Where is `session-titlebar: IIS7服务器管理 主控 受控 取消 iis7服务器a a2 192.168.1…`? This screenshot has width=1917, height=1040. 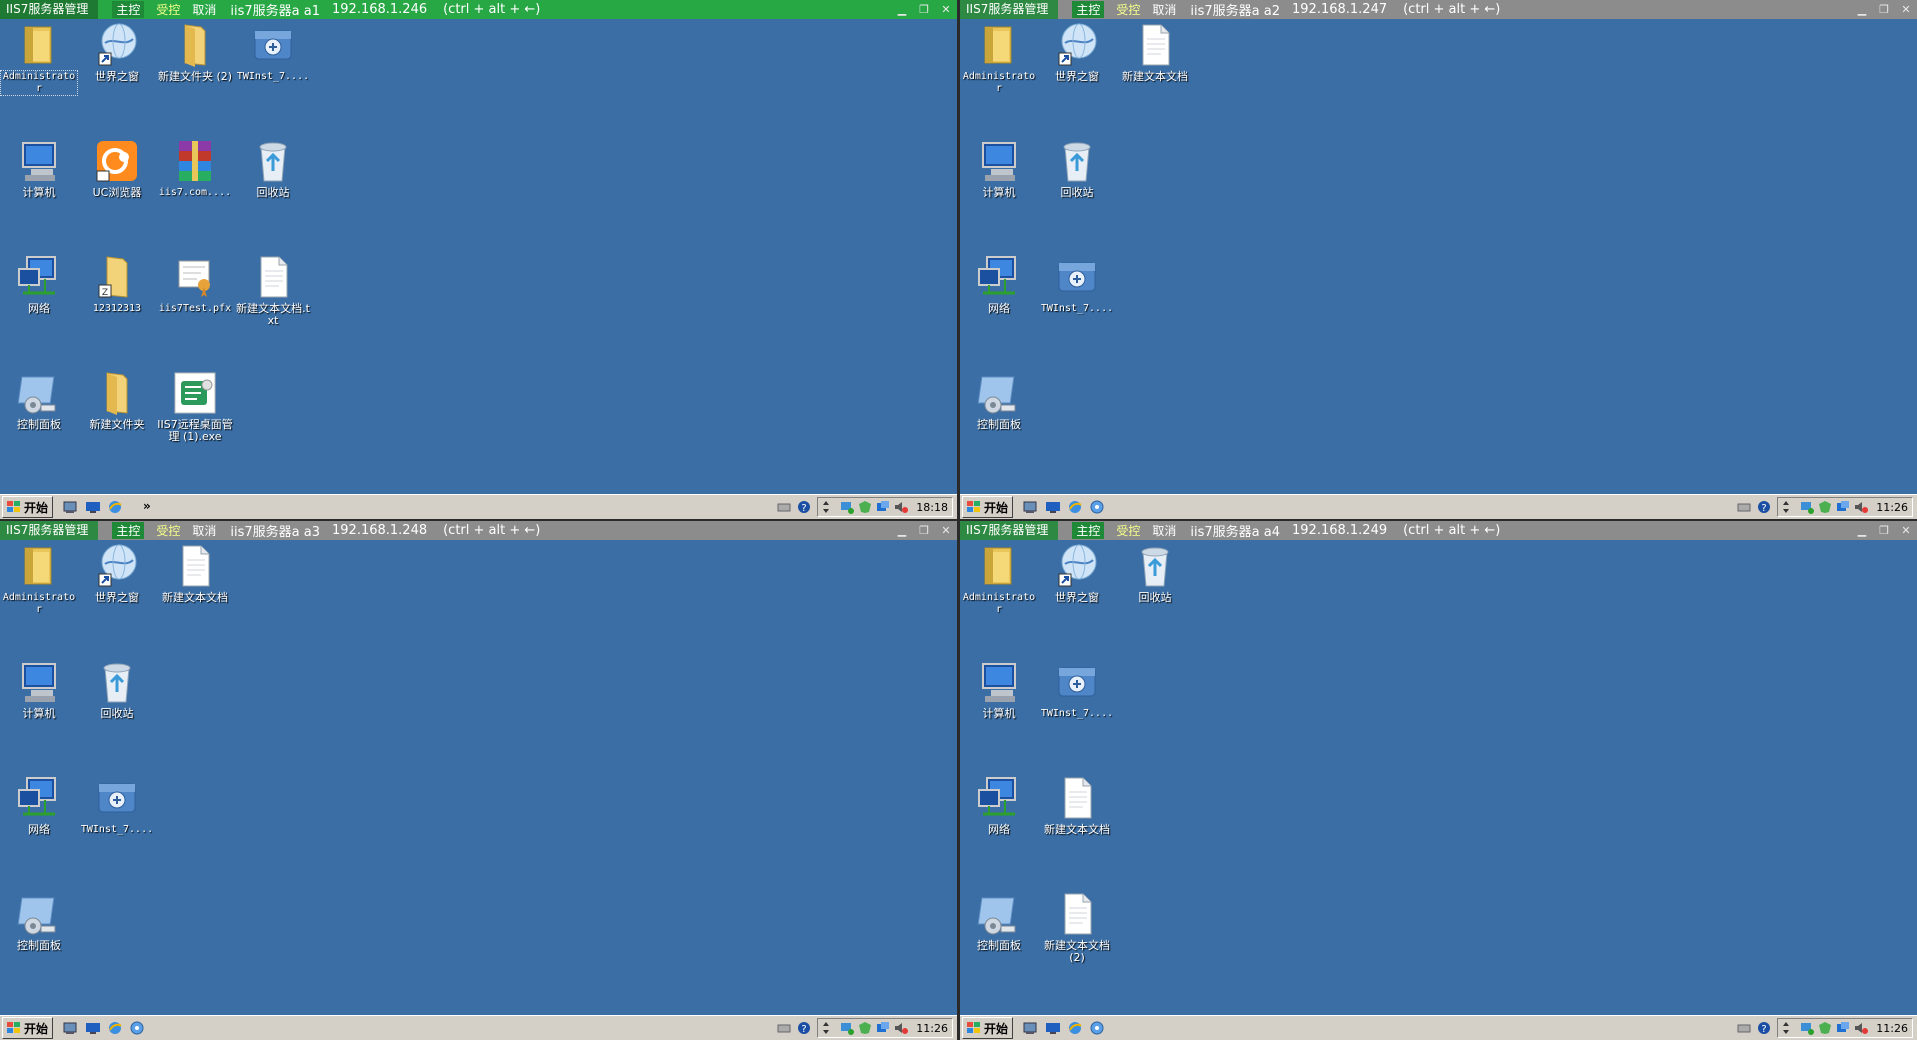 session-titlebar: IIS7服务器管理 主控 受控 取消 iis7服务器a a2 192.168.1… is located at coordinates (1438, 9).